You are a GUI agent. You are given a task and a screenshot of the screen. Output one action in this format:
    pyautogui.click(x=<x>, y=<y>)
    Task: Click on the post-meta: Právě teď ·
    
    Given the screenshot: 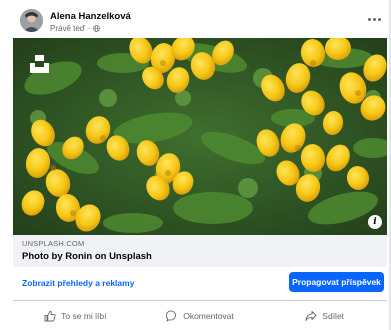 What is the action you would take?
    pyautogui.click(x=75, y=28)
    